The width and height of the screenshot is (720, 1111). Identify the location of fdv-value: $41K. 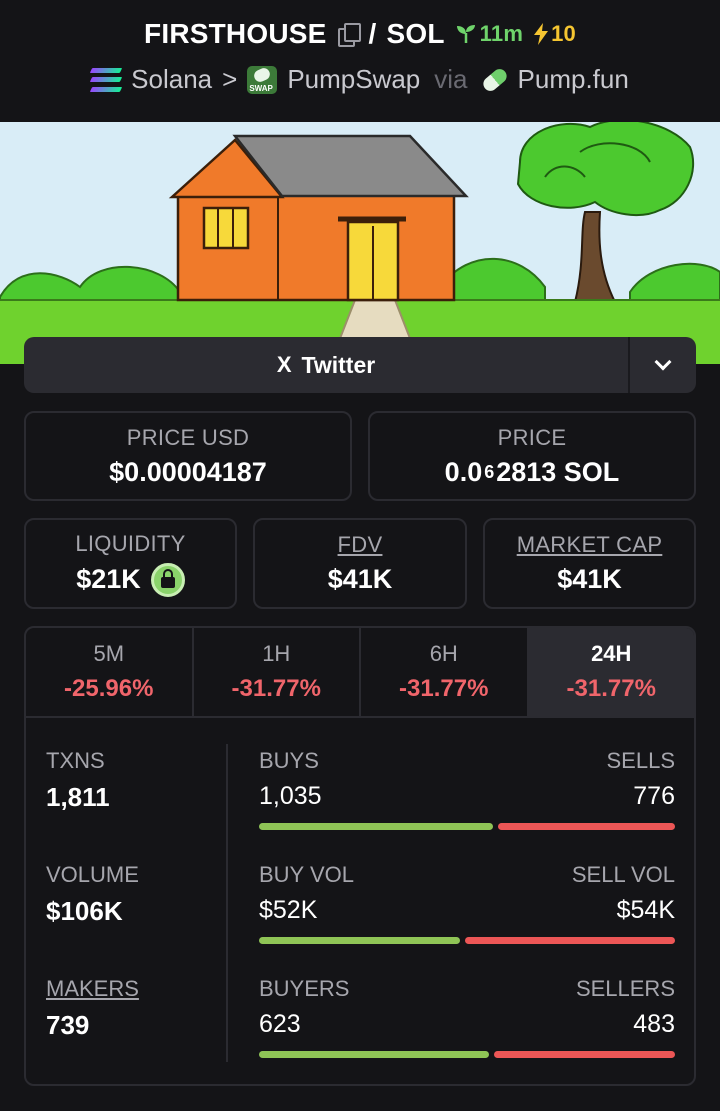
(360, 579).